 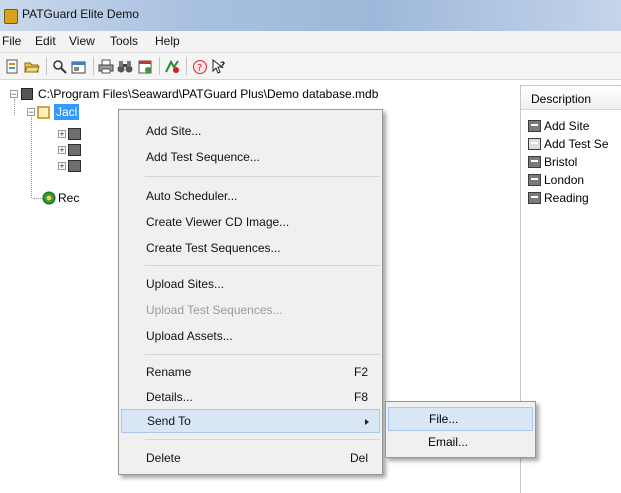 What do you see at coordinates (45, 41) in the screenshot?
I see `menu-edit: Edit` at bounding box center [45, 41].